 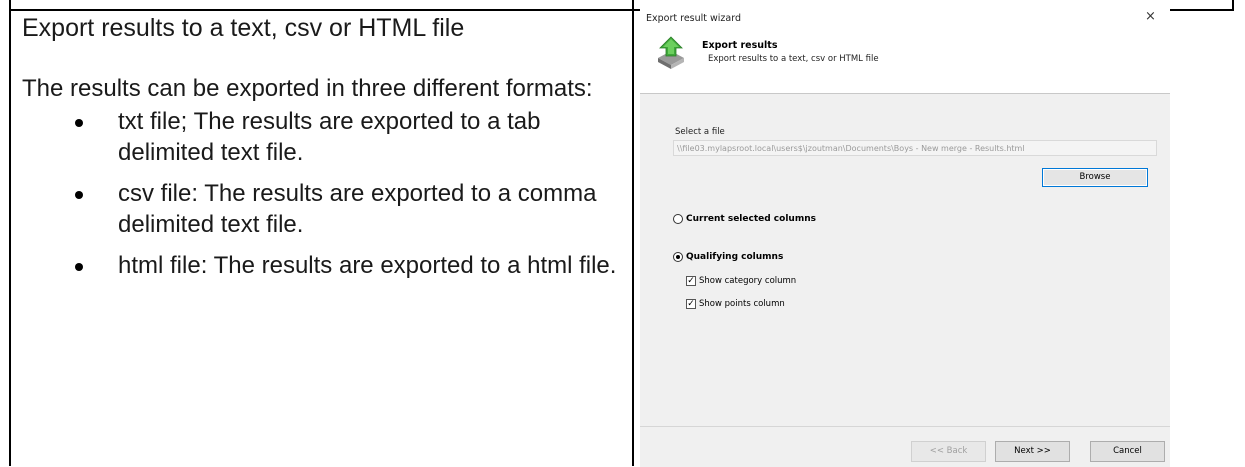 I want to click on checkbox-show-category-column: ✓ Show category column, so click(x=741, y=281).